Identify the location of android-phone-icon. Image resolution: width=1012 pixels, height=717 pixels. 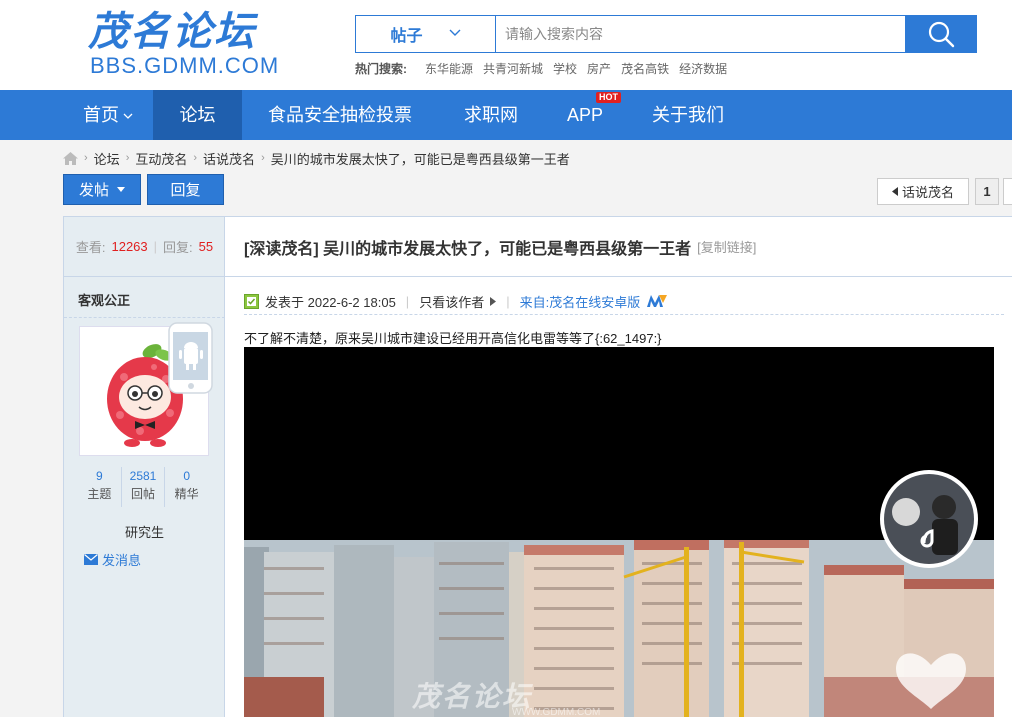
(190, 358).